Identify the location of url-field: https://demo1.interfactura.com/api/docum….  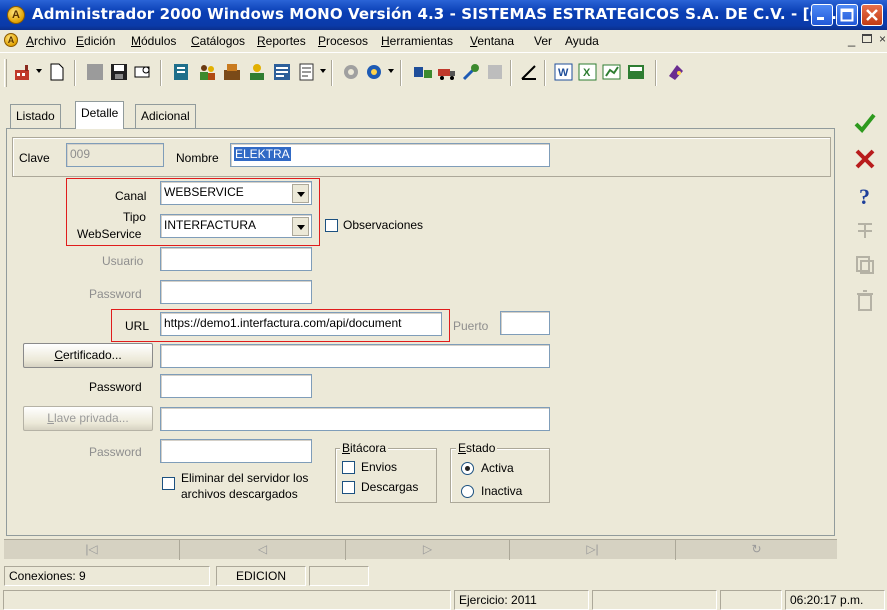
(301, 324).